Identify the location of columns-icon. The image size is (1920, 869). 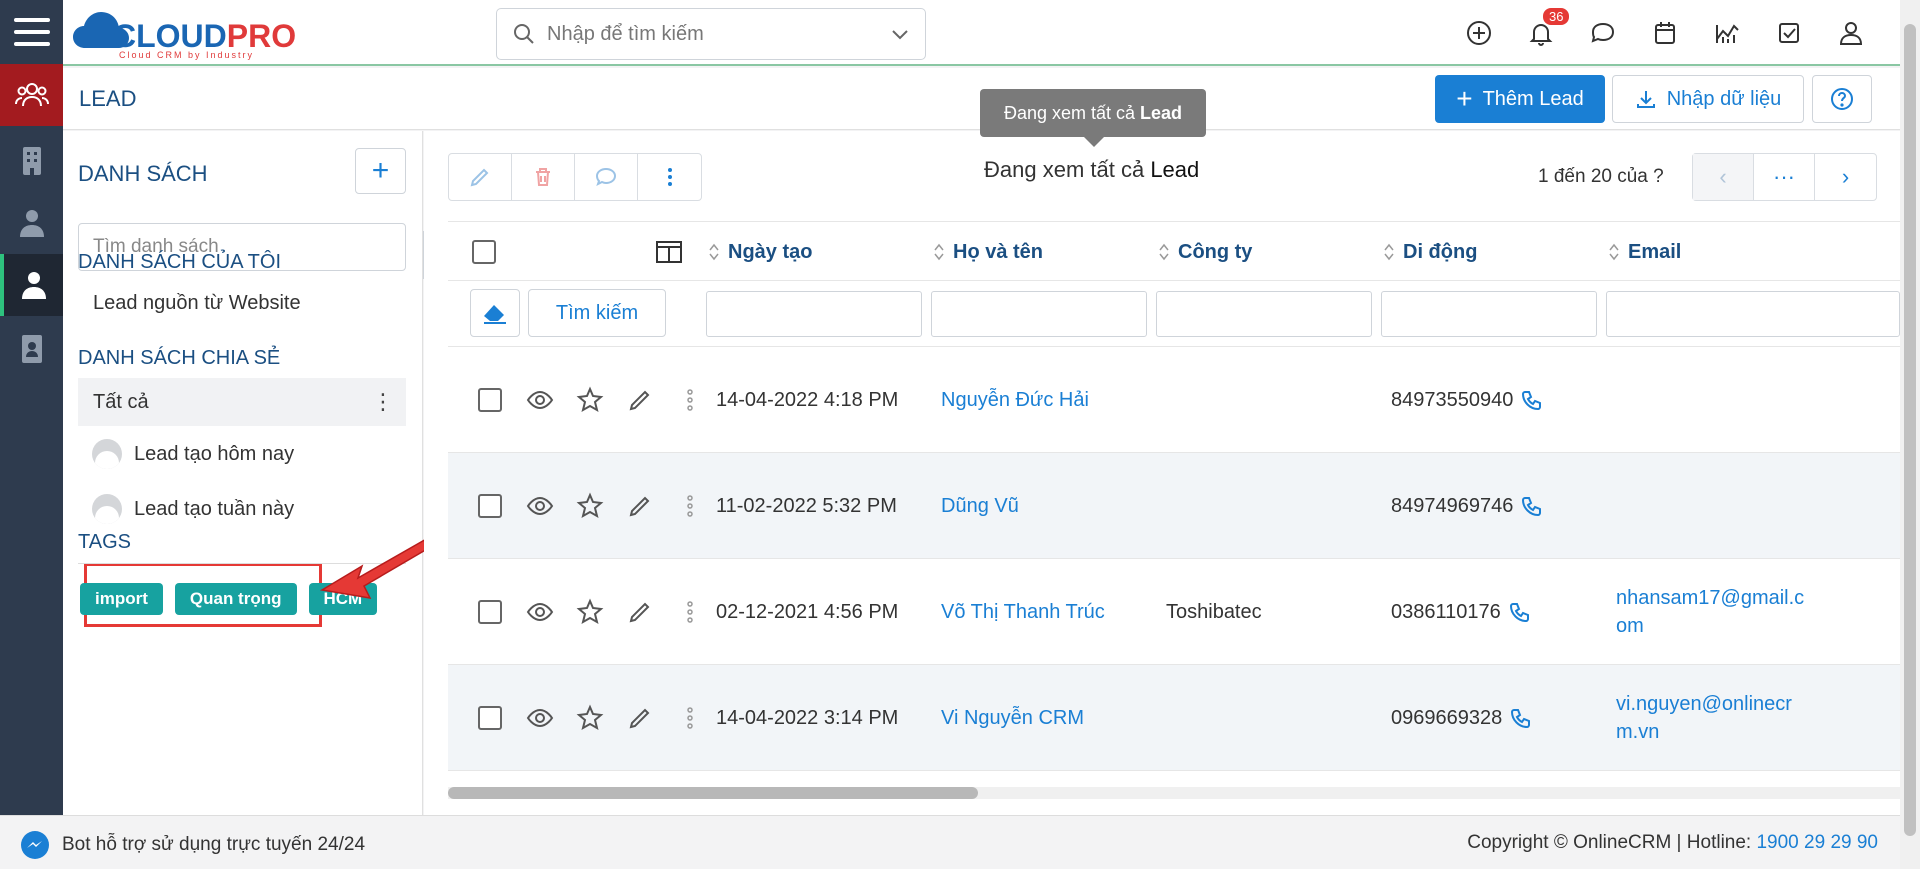
(669, 252).